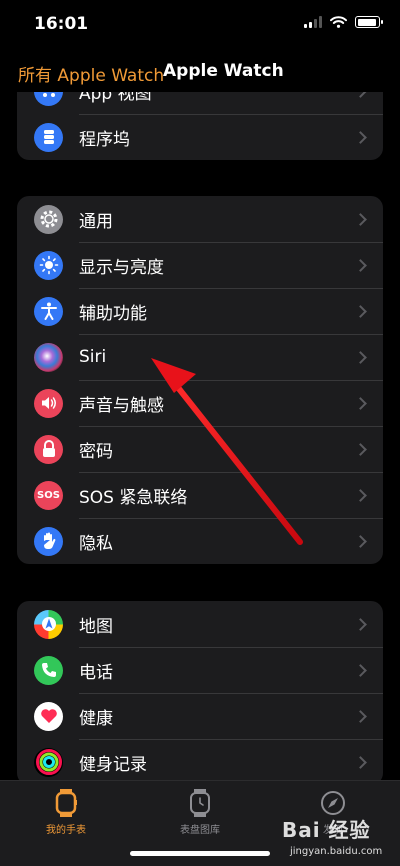  I want to click on watermark-logo-text: Bai 经验, so click(326, 830).